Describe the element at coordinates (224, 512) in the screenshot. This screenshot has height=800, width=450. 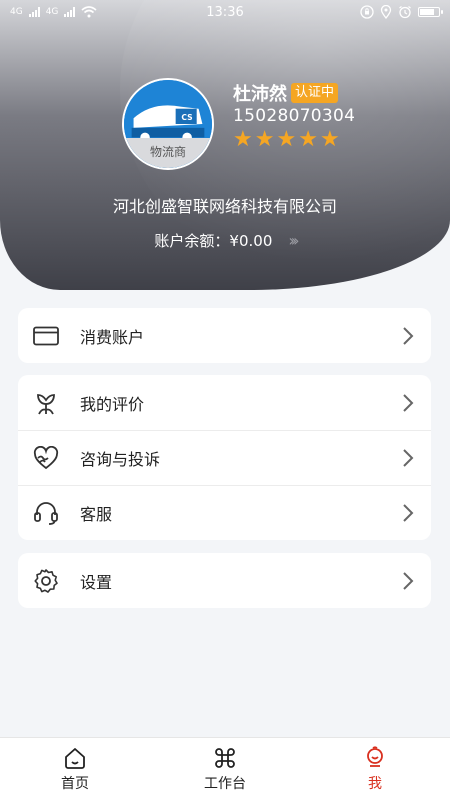
I see `menu-item-customer-service: 客服` at that location.